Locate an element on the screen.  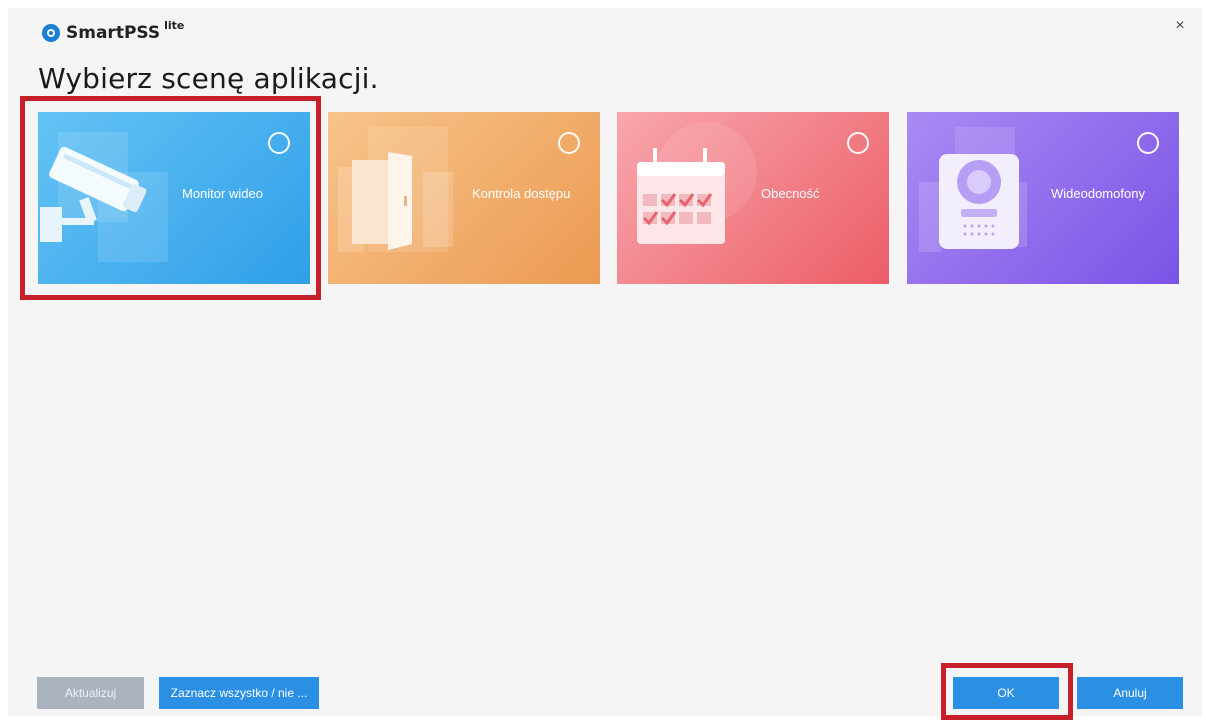
page-title: Wybierz scenę aplikacji. is located at coordinates (208, 78).